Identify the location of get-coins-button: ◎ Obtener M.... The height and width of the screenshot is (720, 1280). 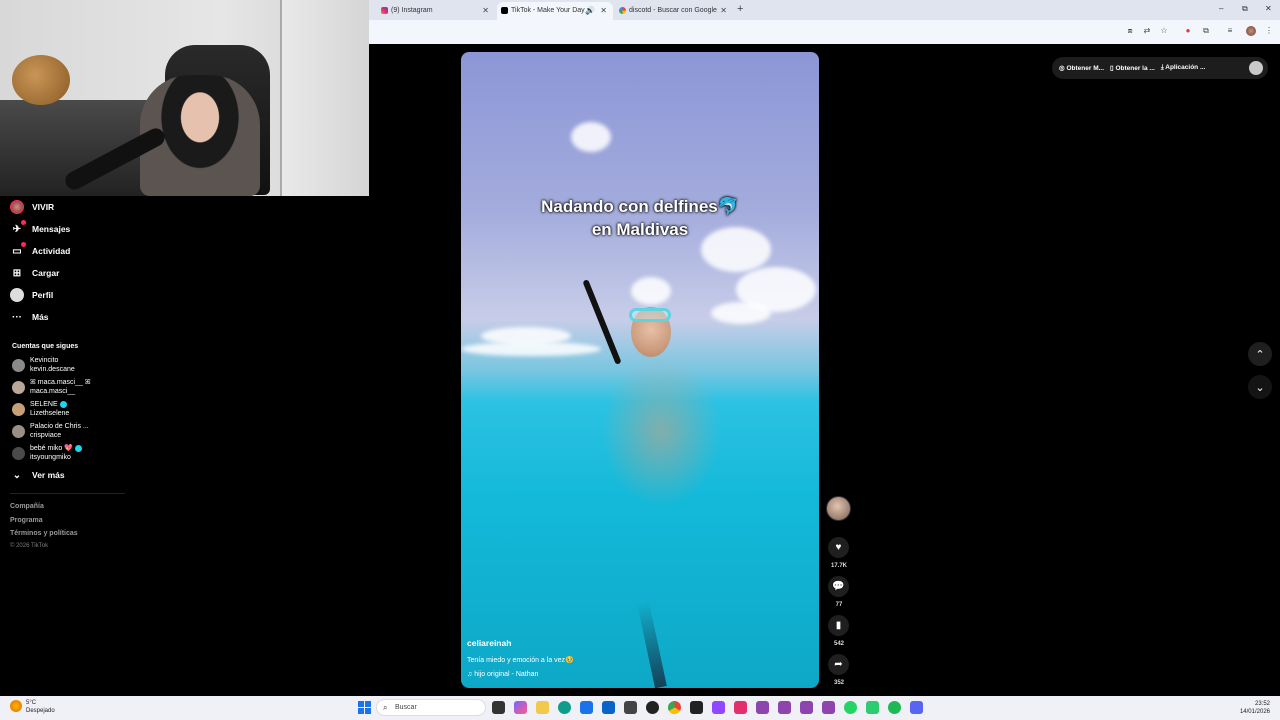
(1081, 68).